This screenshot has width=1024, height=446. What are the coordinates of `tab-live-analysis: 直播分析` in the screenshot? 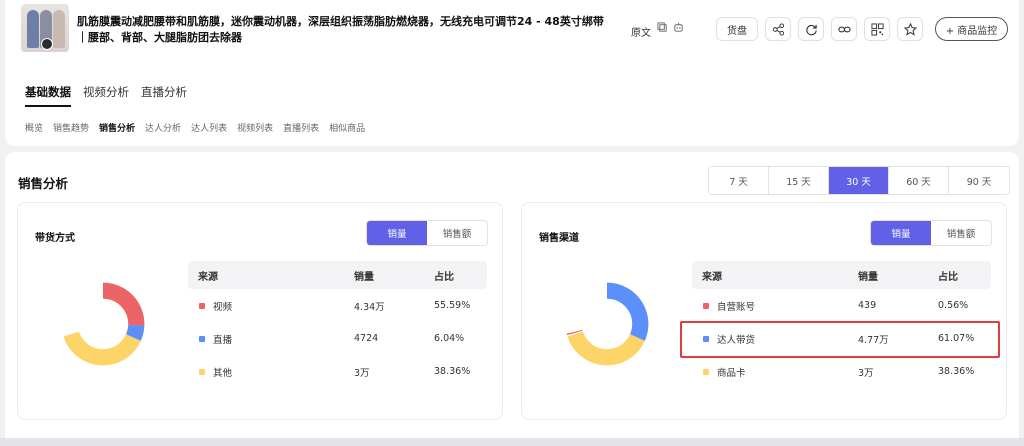 It's located at (164, 95).